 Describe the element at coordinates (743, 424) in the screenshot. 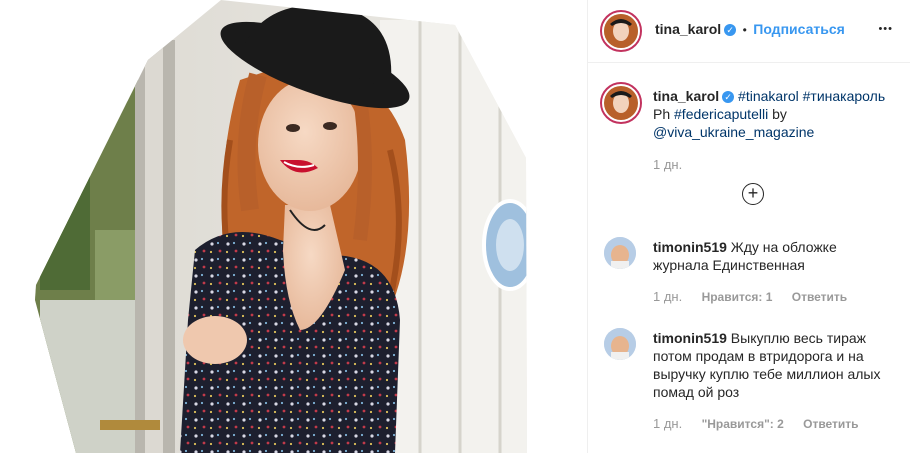

I see `comment-likes: "Нравится": 2` at that location.